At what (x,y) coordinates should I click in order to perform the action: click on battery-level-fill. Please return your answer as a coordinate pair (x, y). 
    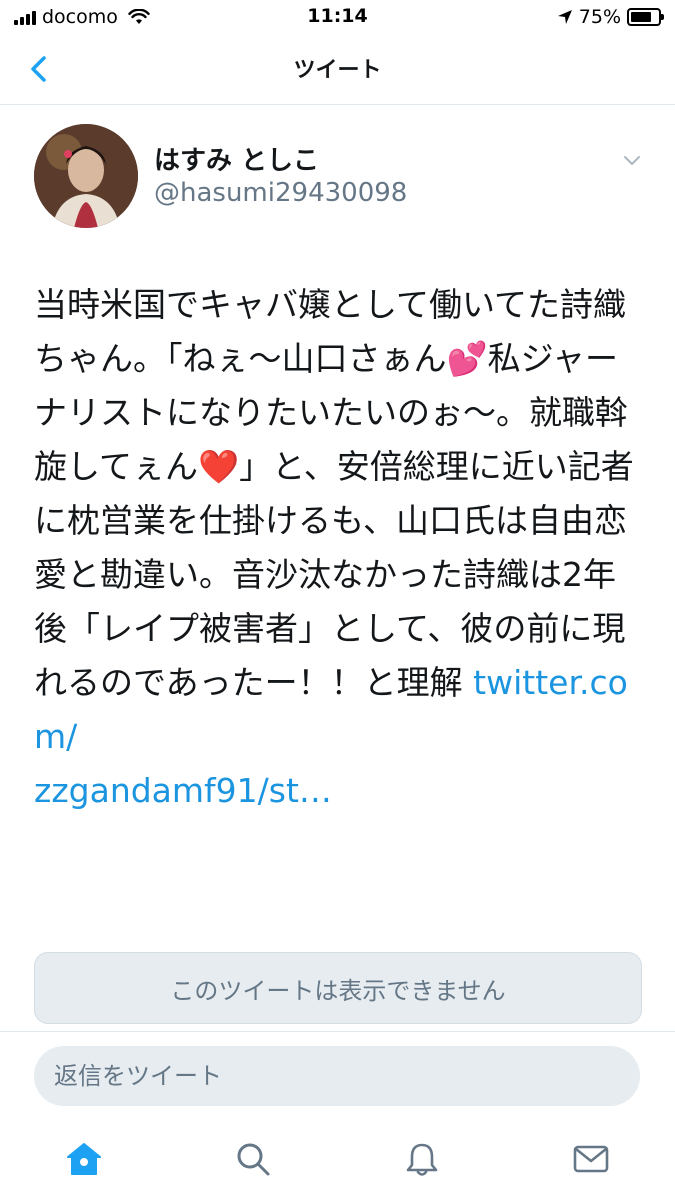
    Looking at the image, I should click on (641, 17).